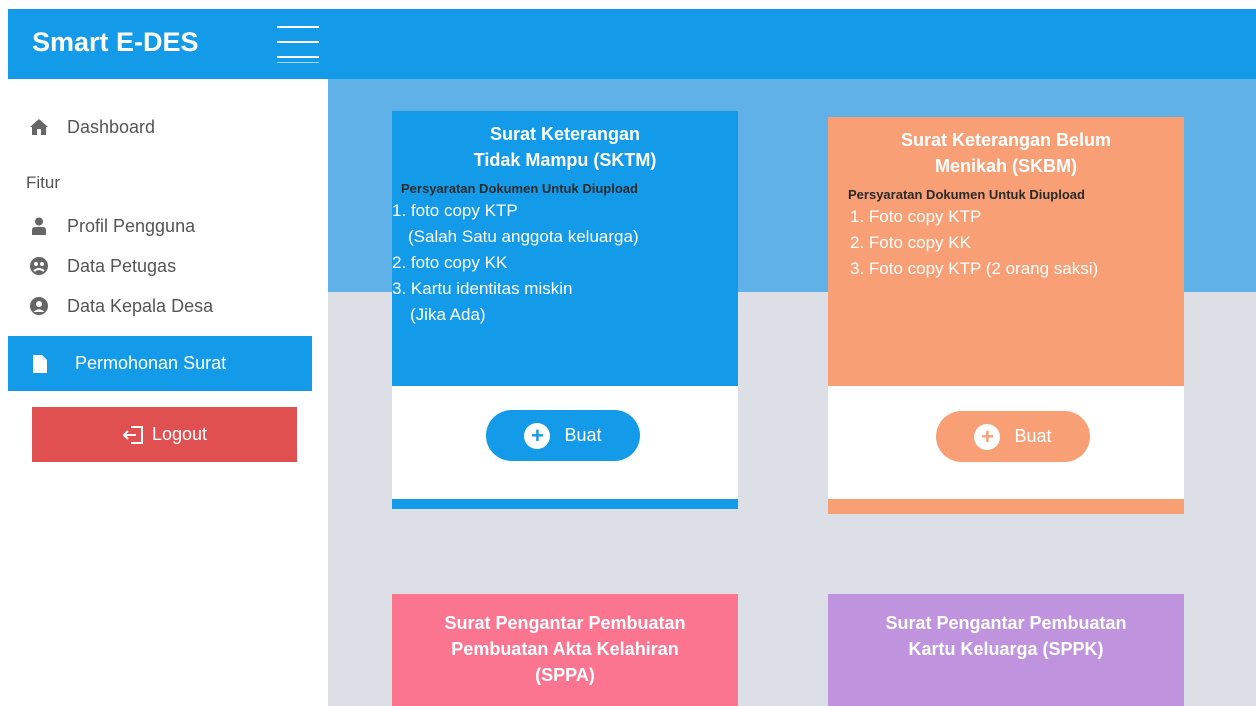 The height and width of the screenshot is (706, 1256). Describe the element at coordinates (151, 363) in the screenshot. I see `sidebar-item-label: Permohonan Surat` at that location.